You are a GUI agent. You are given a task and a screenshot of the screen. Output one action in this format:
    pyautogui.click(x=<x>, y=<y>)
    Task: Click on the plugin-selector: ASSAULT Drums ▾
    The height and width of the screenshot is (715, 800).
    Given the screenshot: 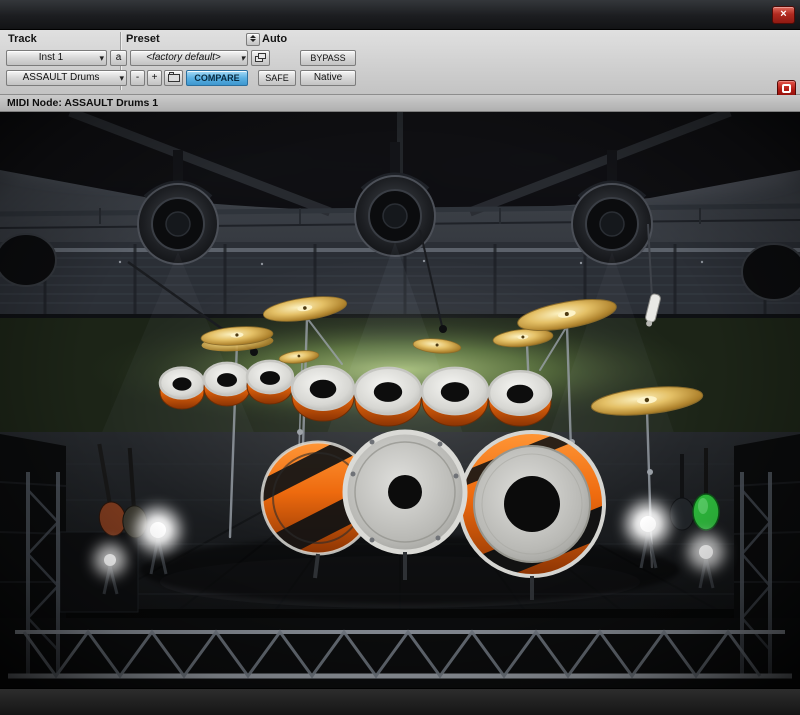 What is the action you would take?
    pyautogui.click(x=66, y=78)
    